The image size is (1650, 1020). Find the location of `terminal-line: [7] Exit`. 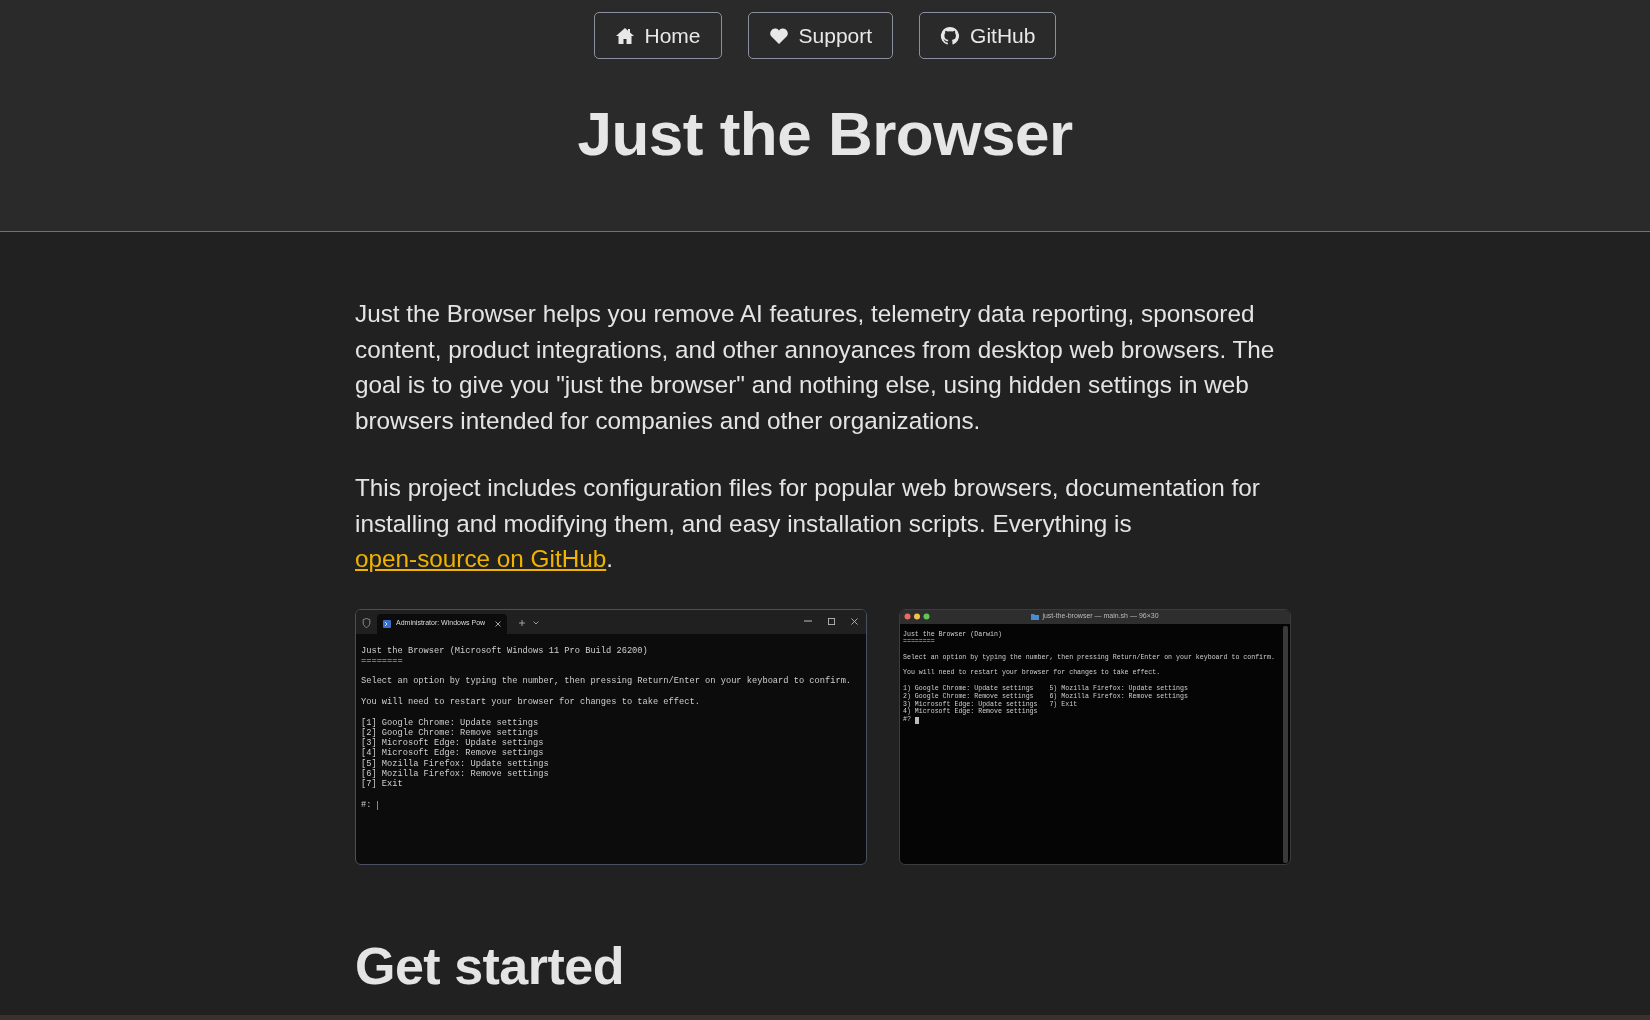

terminal-line: [7] Exit is located at coordinates (382, 784).